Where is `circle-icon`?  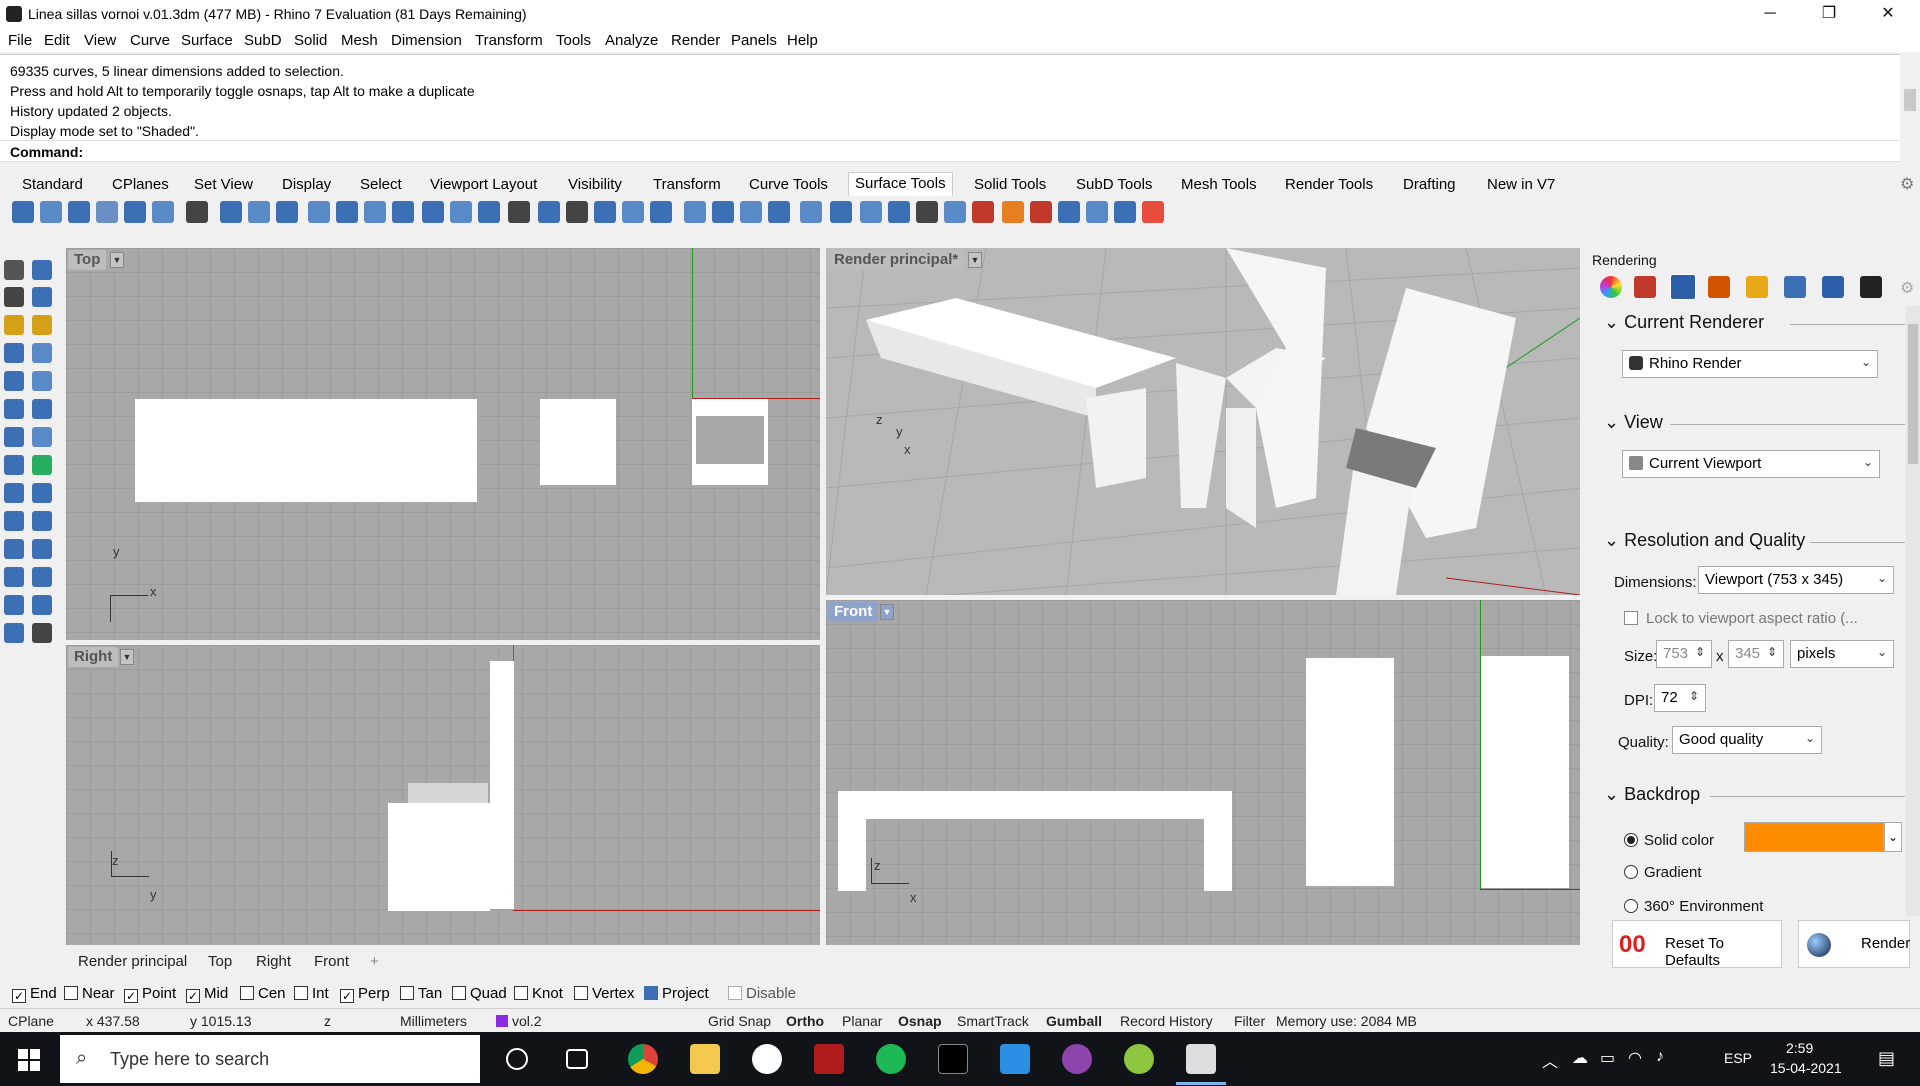
circle-icon is located at coordinates (14, 353).